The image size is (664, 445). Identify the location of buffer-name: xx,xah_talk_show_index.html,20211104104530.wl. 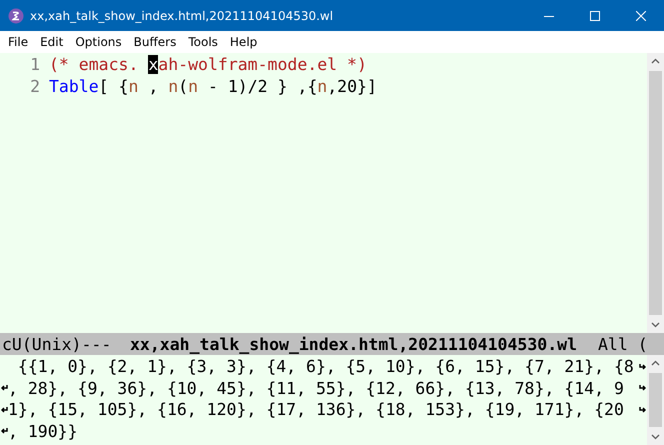
(354, 344).